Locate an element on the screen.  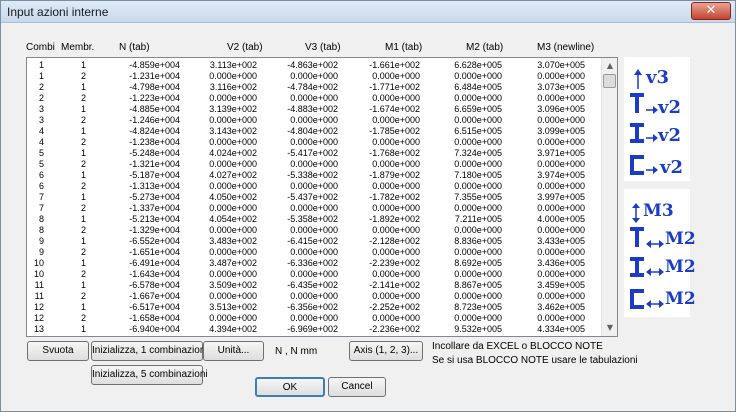
cell-n: -5.273e+004 is located at coordinates (154, 197).